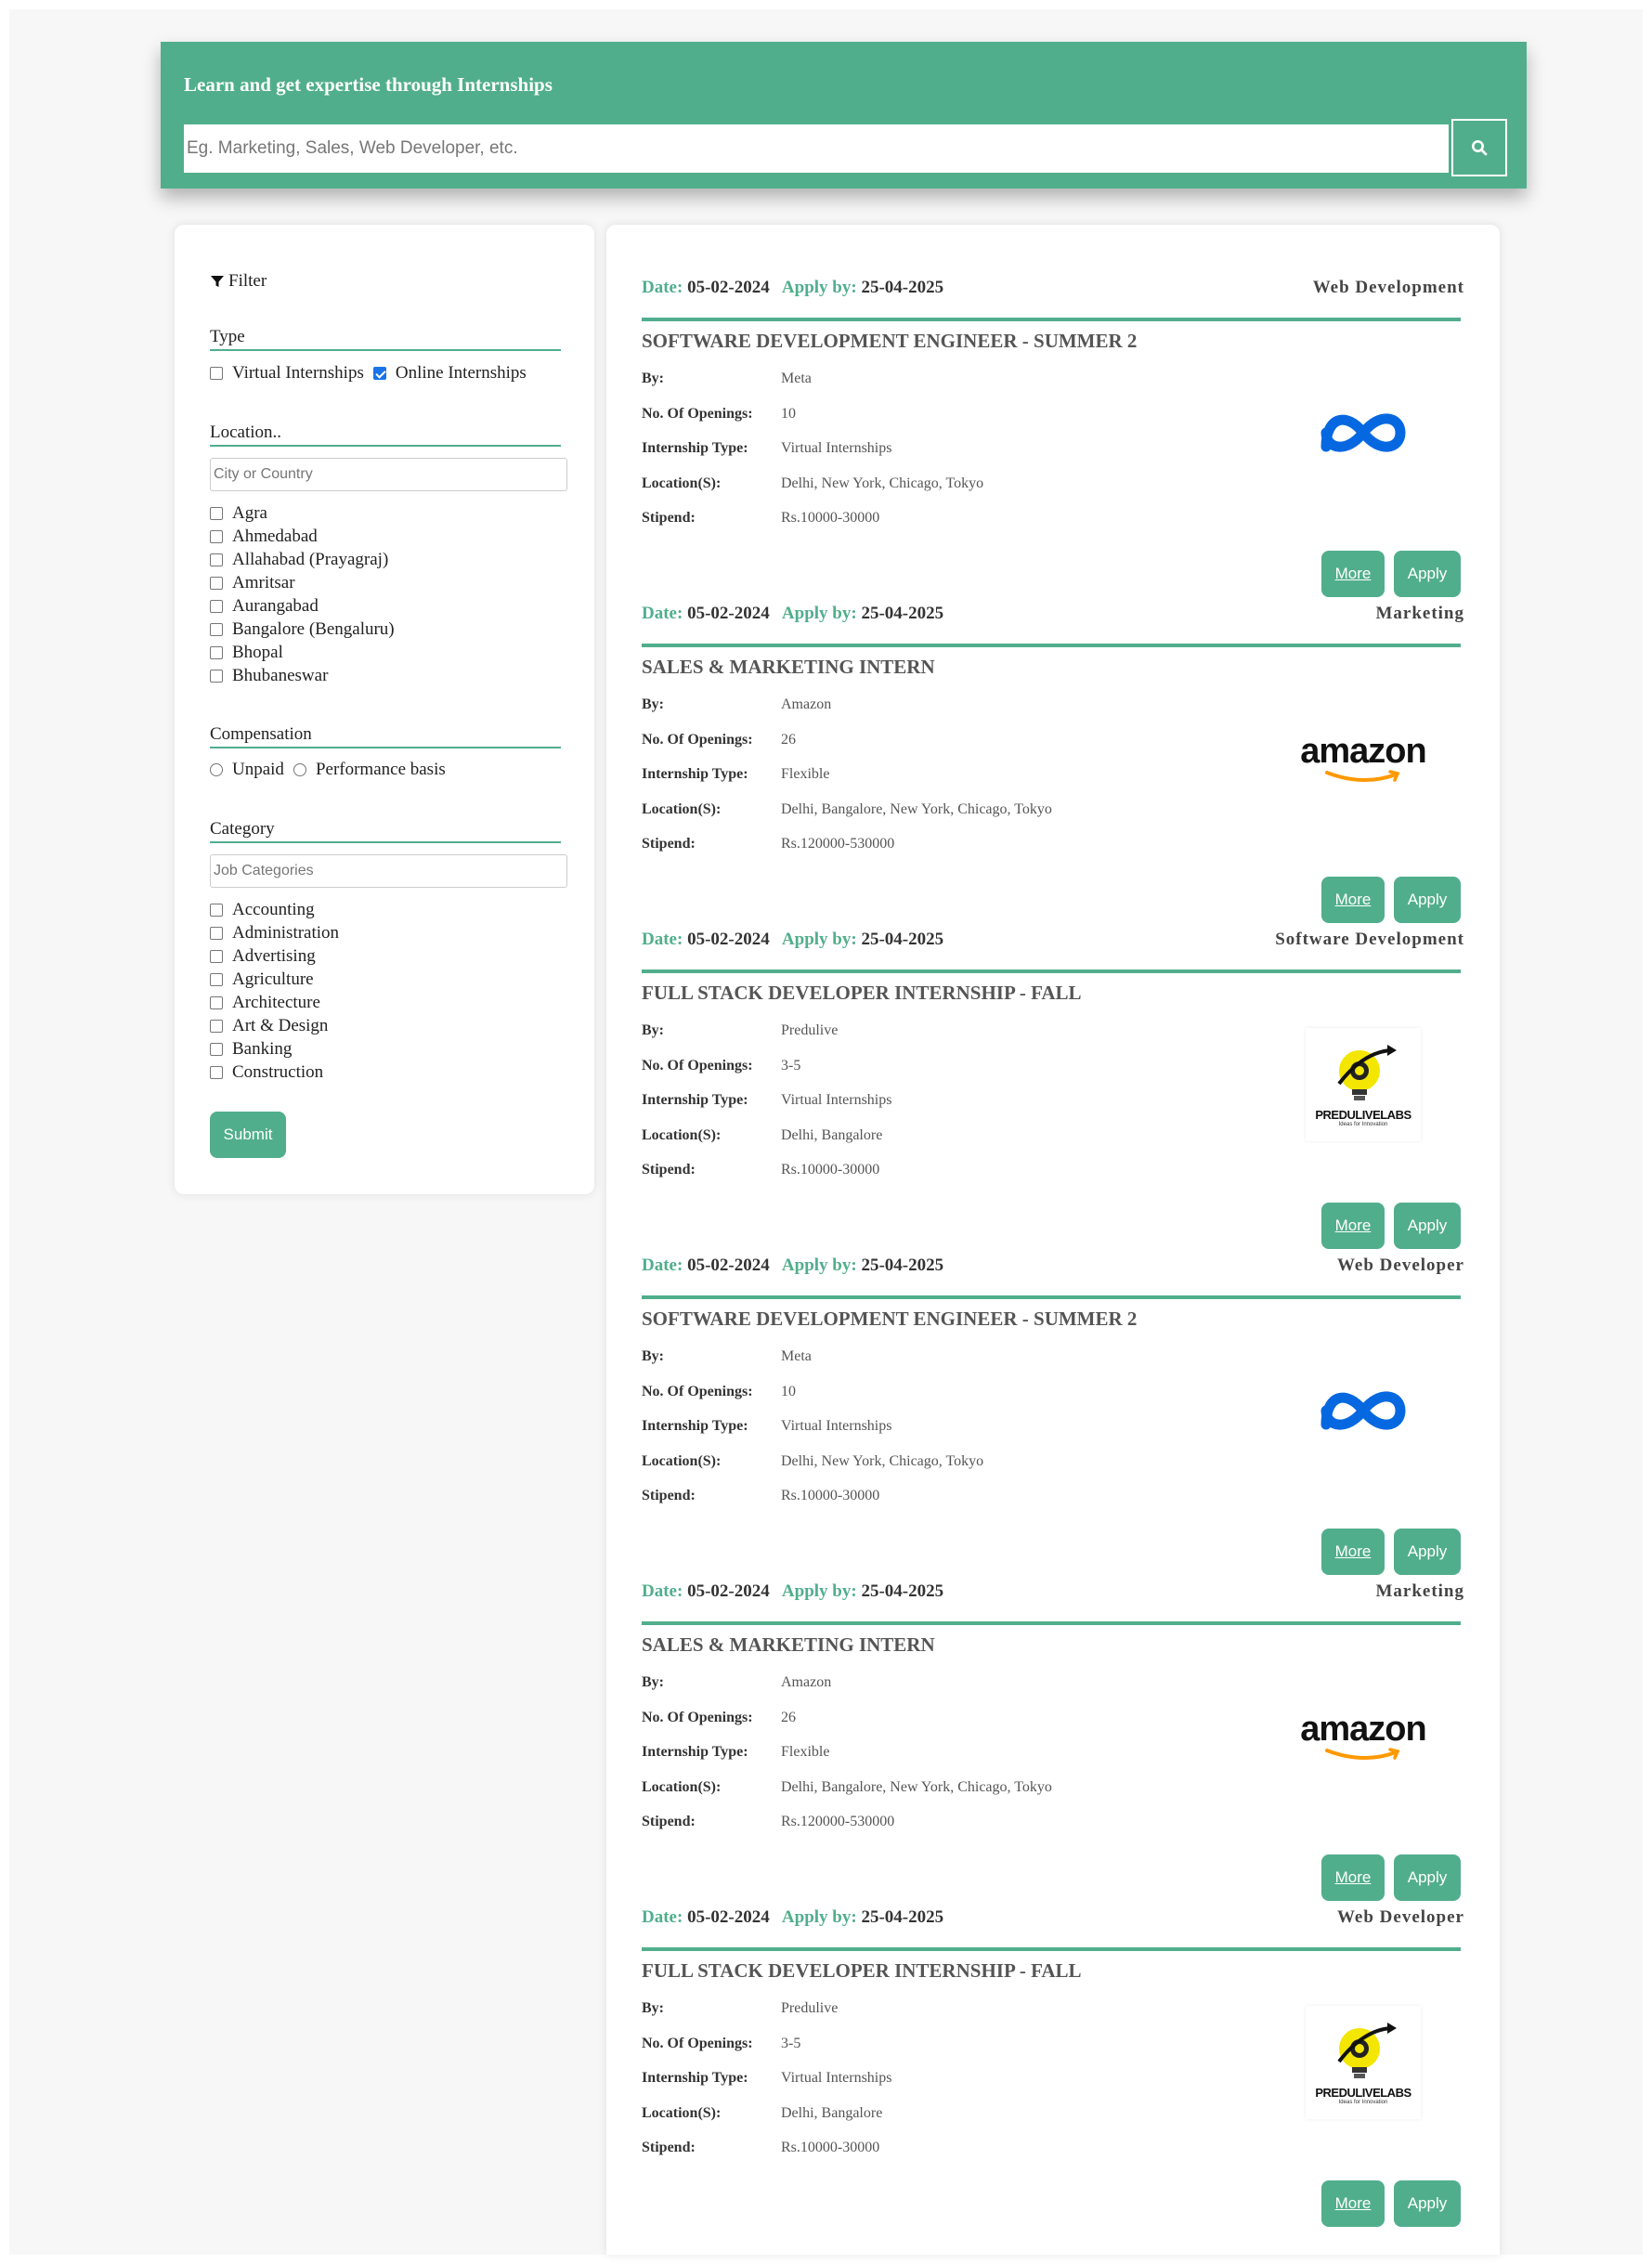  Describe the element at coordinates (669, 1822) in the screenshot. I see `stipend-label: Stipend:` at that location.